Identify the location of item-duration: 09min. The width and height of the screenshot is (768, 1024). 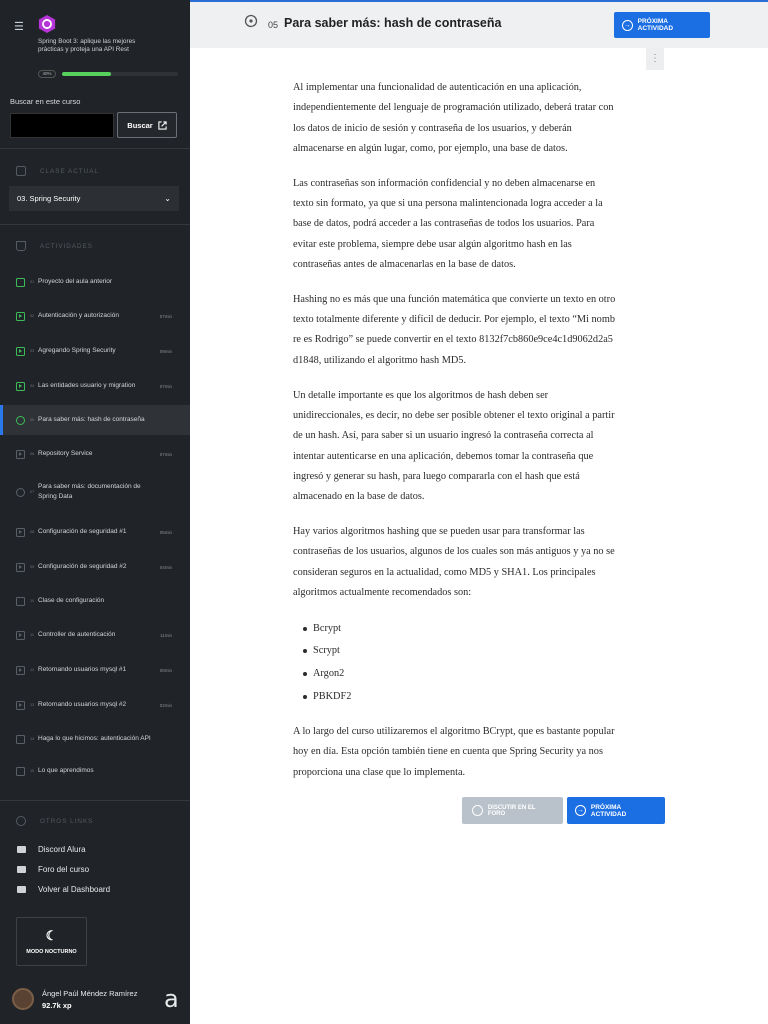
(165, 351).